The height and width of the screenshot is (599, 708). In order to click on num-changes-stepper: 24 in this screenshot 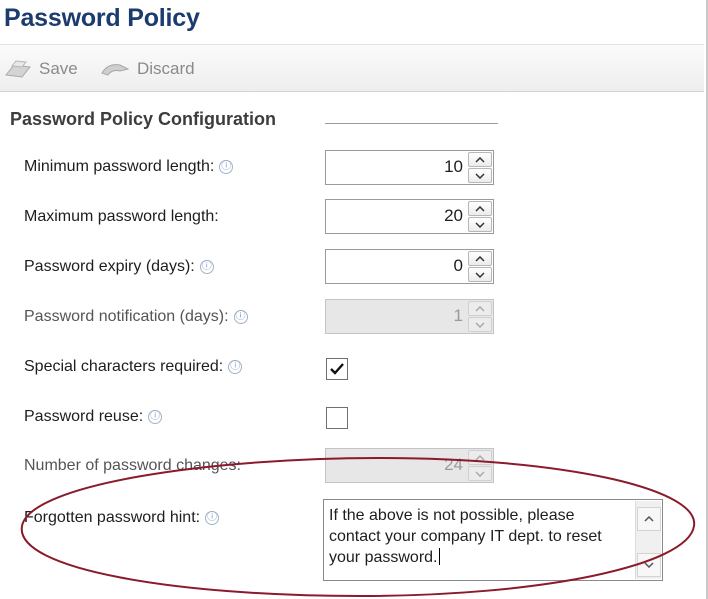, I will do `click(409, 465)`.